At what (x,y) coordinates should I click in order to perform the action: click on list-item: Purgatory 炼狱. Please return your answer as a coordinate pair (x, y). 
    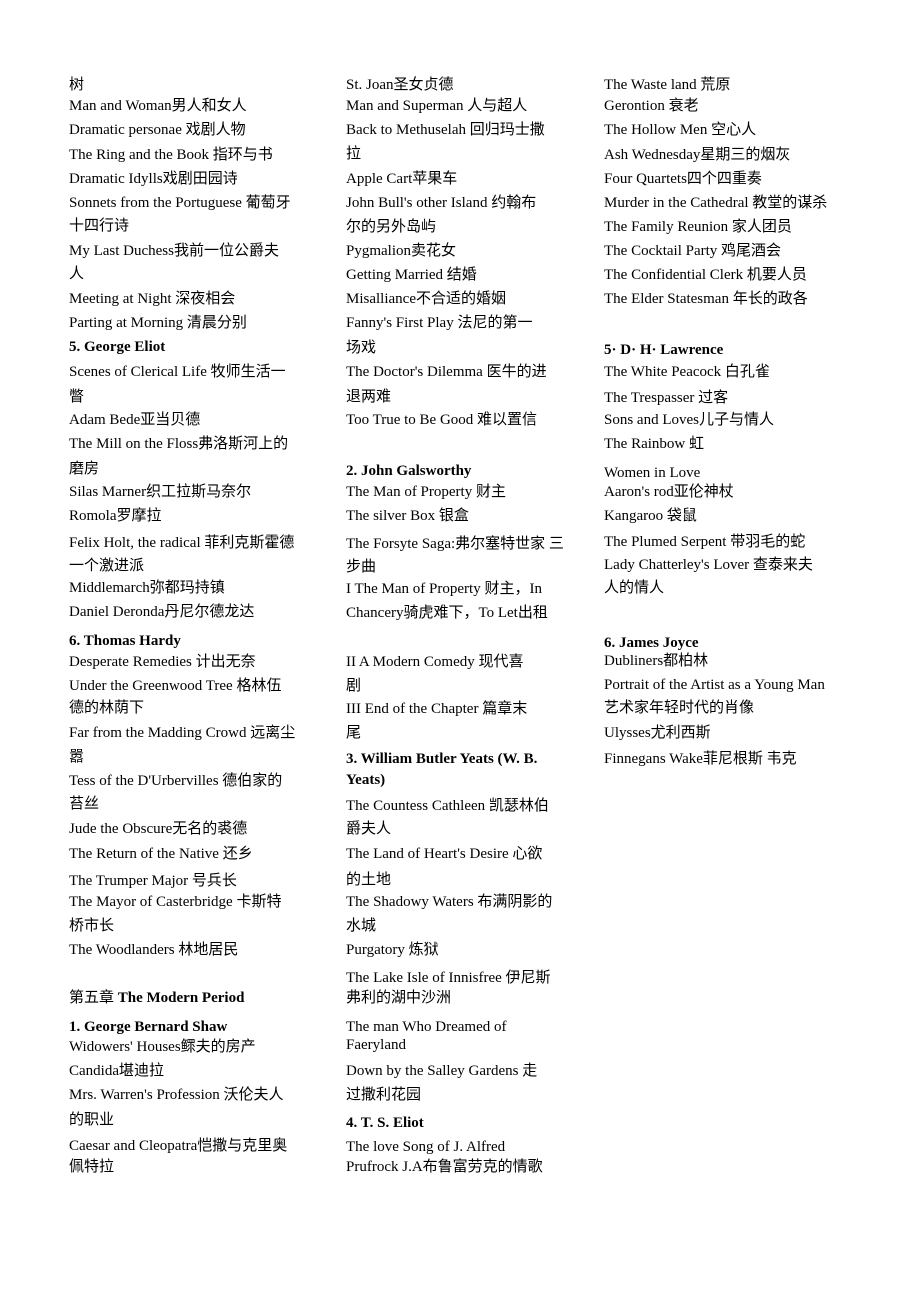
    Looking at the image, I should click on (392, 950).